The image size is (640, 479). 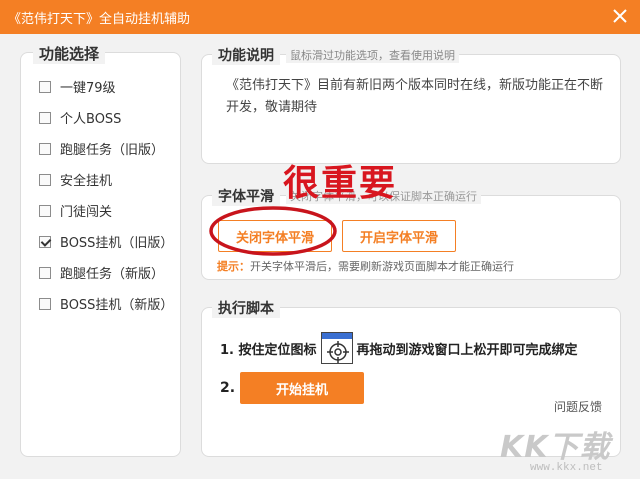 What do you see at coordinates (86, 181) in the screenshot?
I see `feature-label: 安全挂机` at bounding box center [86, 181].